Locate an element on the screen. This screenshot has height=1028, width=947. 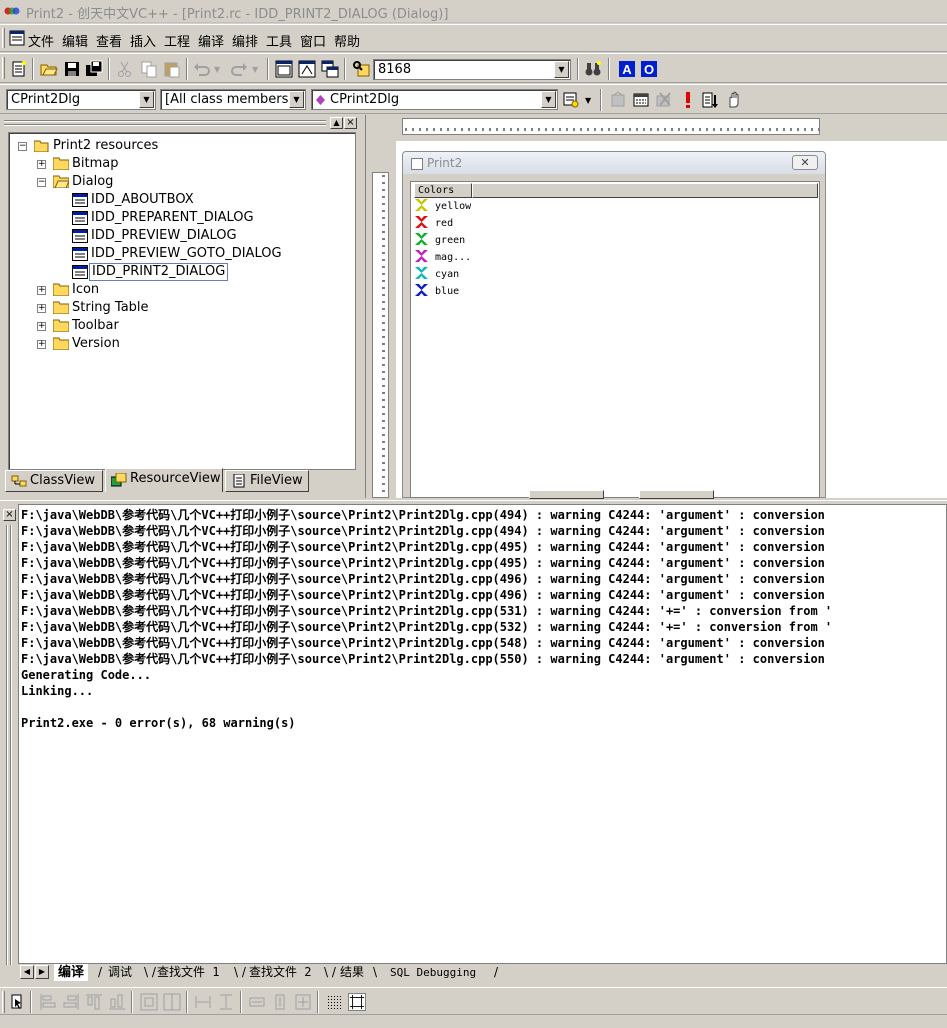
vertical-ruler is located at coordinates (380, 335).